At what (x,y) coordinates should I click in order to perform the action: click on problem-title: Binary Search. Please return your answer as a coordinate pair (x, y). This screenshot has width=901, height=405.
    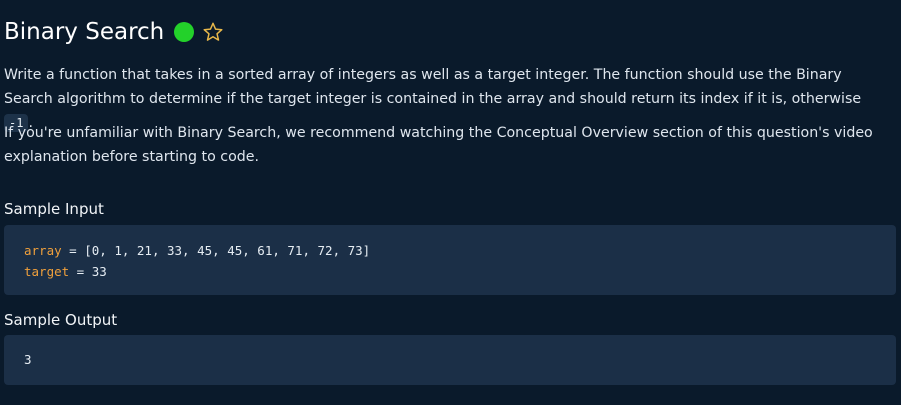
    Looking at the image, I should click on (84, 32).